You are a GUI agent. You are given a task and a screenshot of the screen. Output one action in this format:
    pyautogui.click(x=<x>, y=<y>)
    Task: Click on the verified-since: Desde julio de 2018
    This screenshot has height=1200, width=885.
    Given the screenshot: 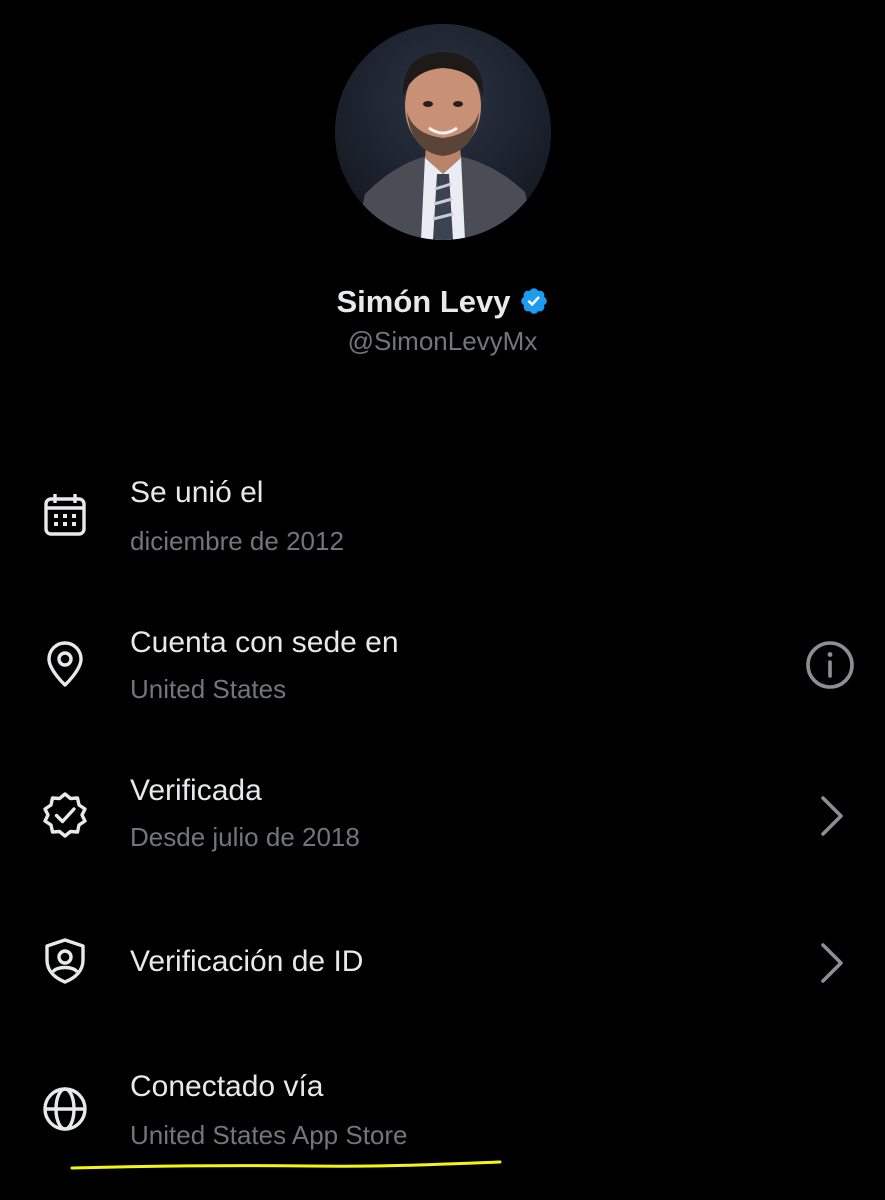 What is the action you would take?
    pyautogui.click(x=245, y=837)
    